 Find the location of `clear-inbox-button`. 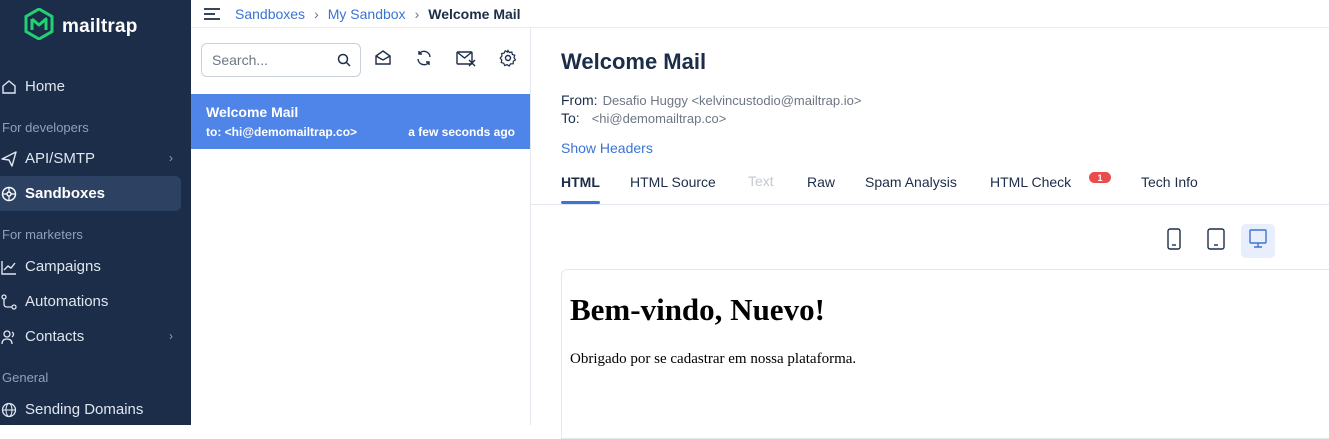

clear-inbox-button is located at coordinates (466, 60).